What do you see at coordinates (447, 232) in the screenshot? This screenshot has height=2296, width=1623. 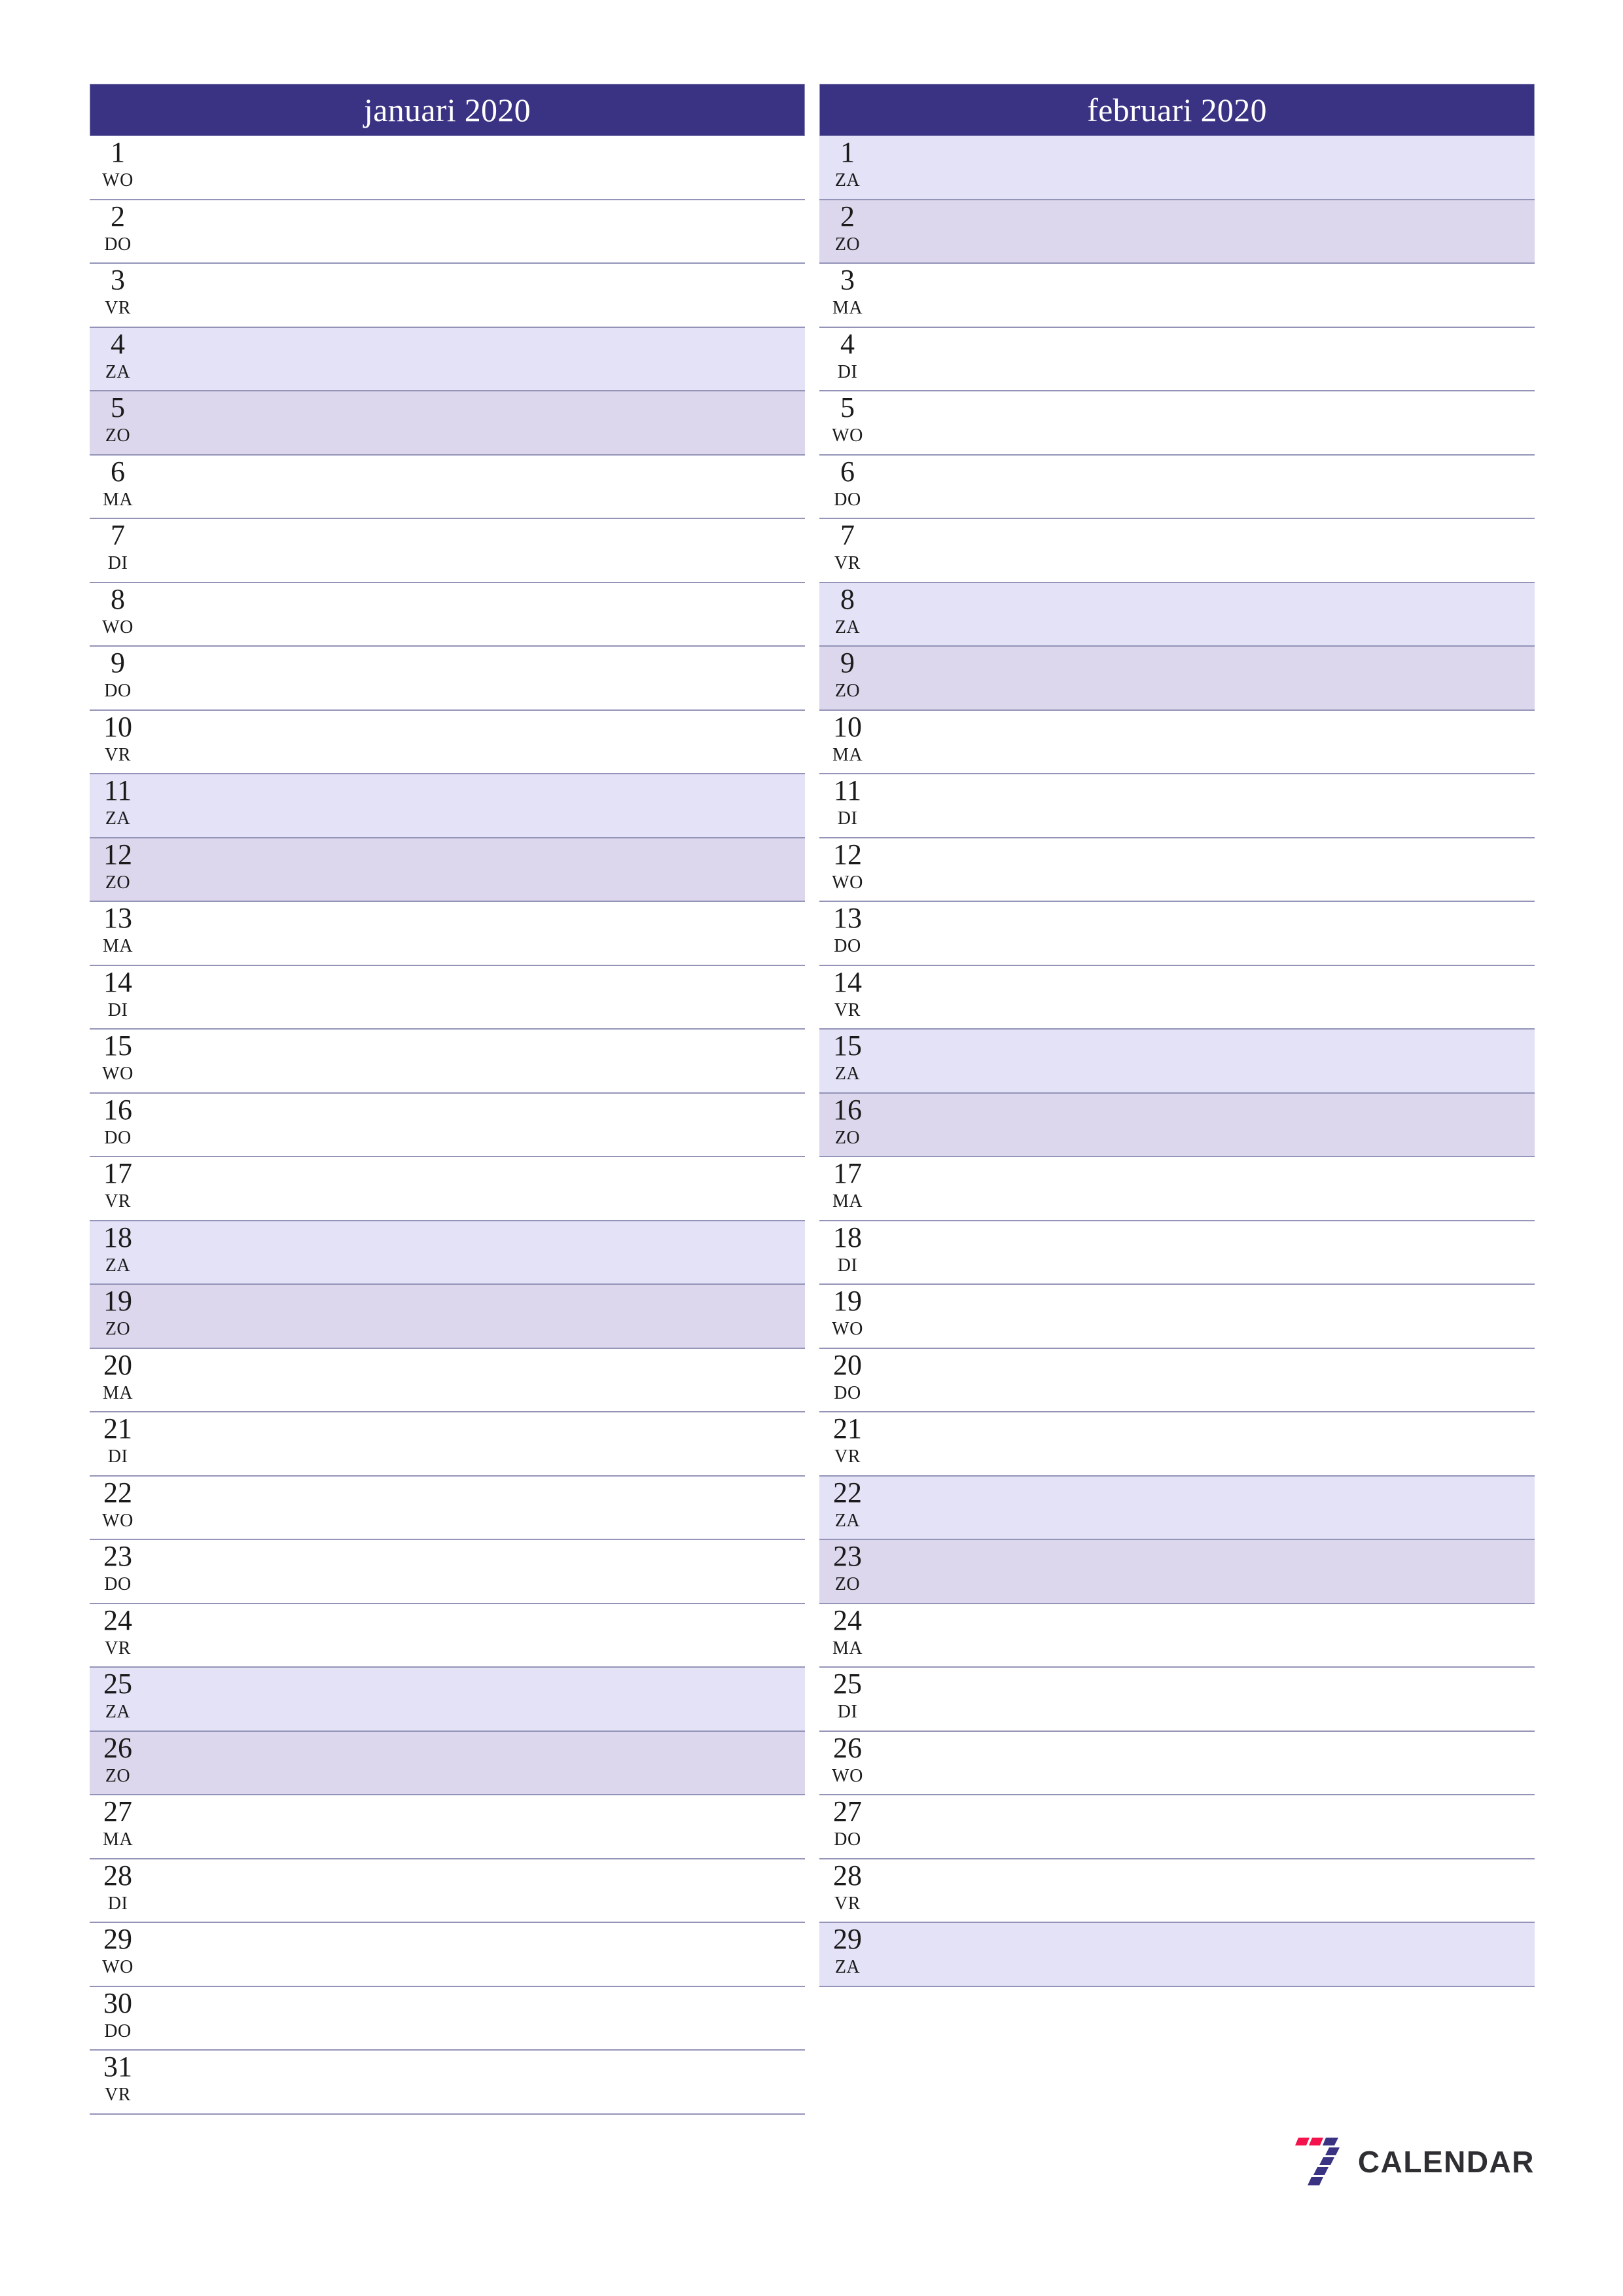 I see `day-row: 2 DO` at bounding box center [447, 232].